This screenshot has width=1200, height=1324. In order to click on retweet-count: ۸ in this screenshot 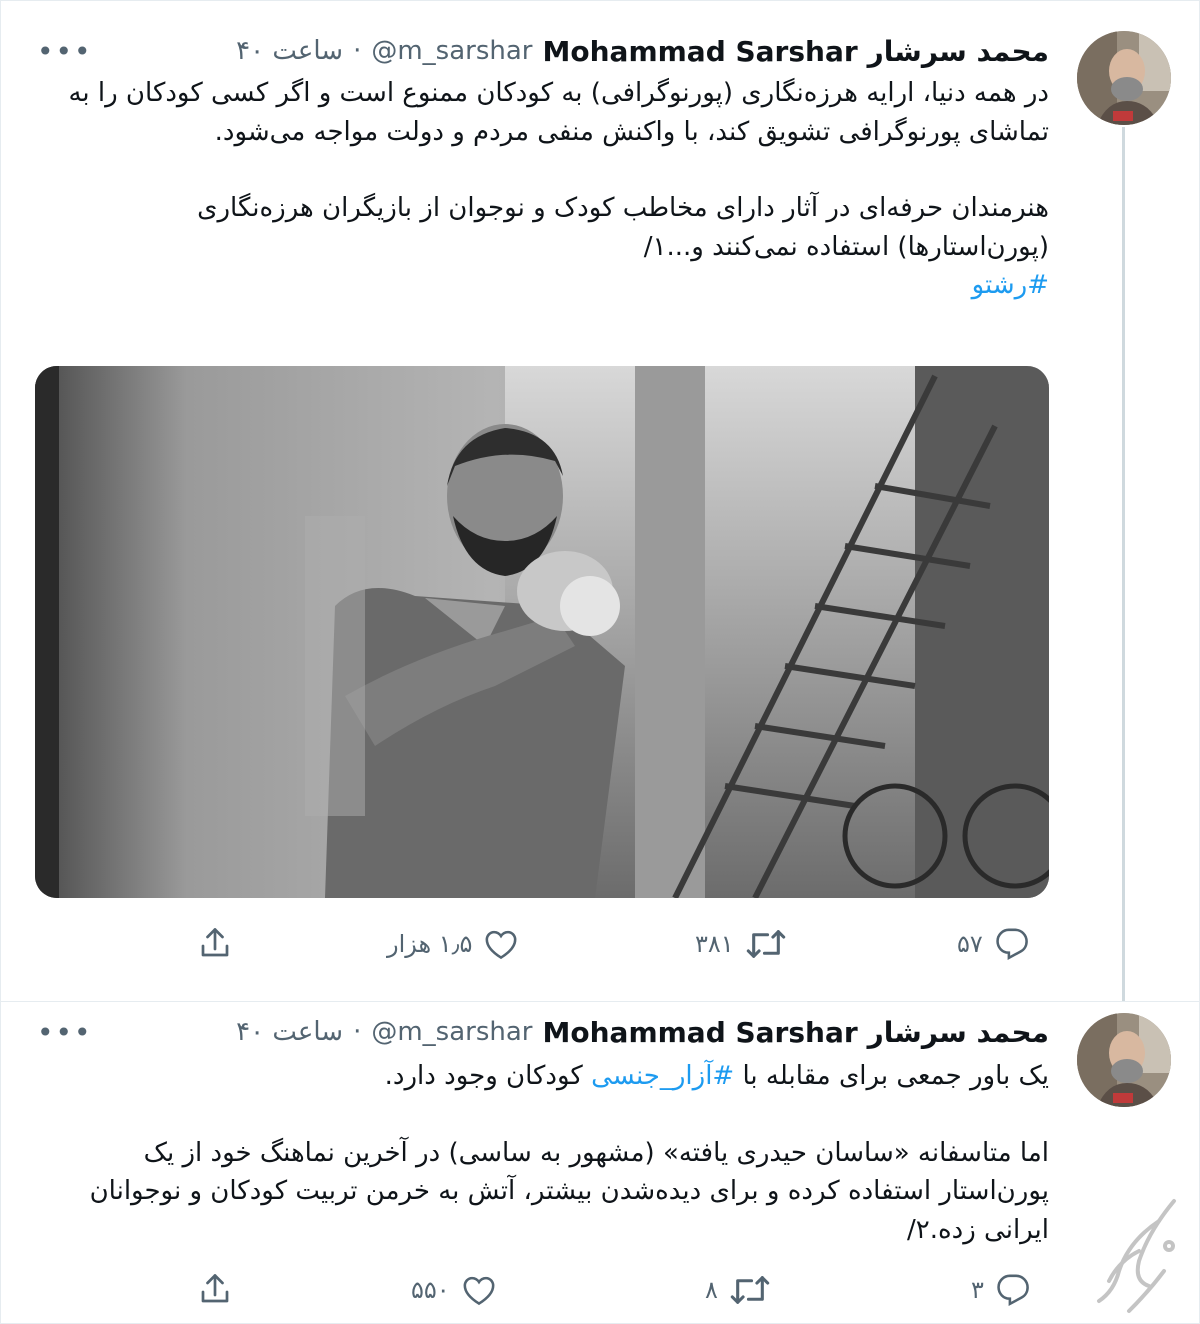, I will do `click(711, 1290)`.